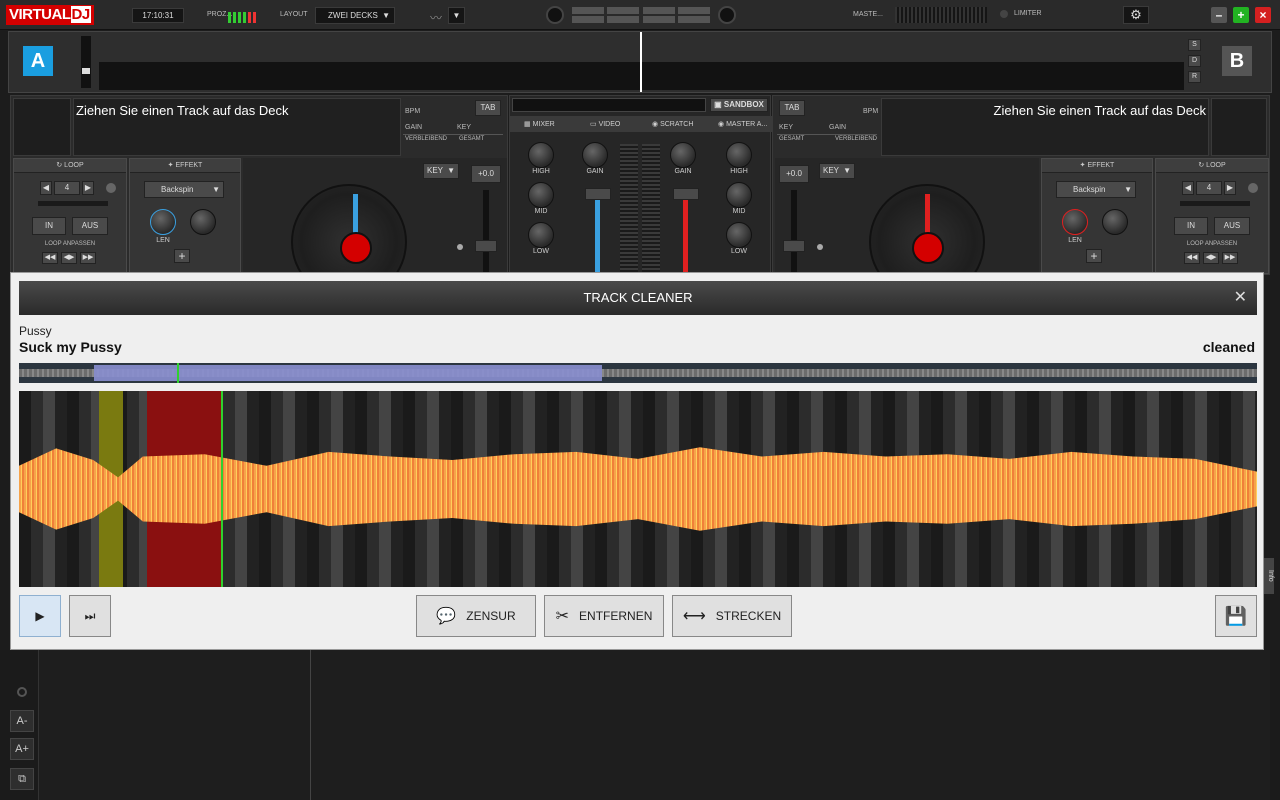 This screenshot has height=800, width=1280. Describe the element at coordinates (67, 188) in the screenshot. I see `deck-left-loop-size: 4` at that location.